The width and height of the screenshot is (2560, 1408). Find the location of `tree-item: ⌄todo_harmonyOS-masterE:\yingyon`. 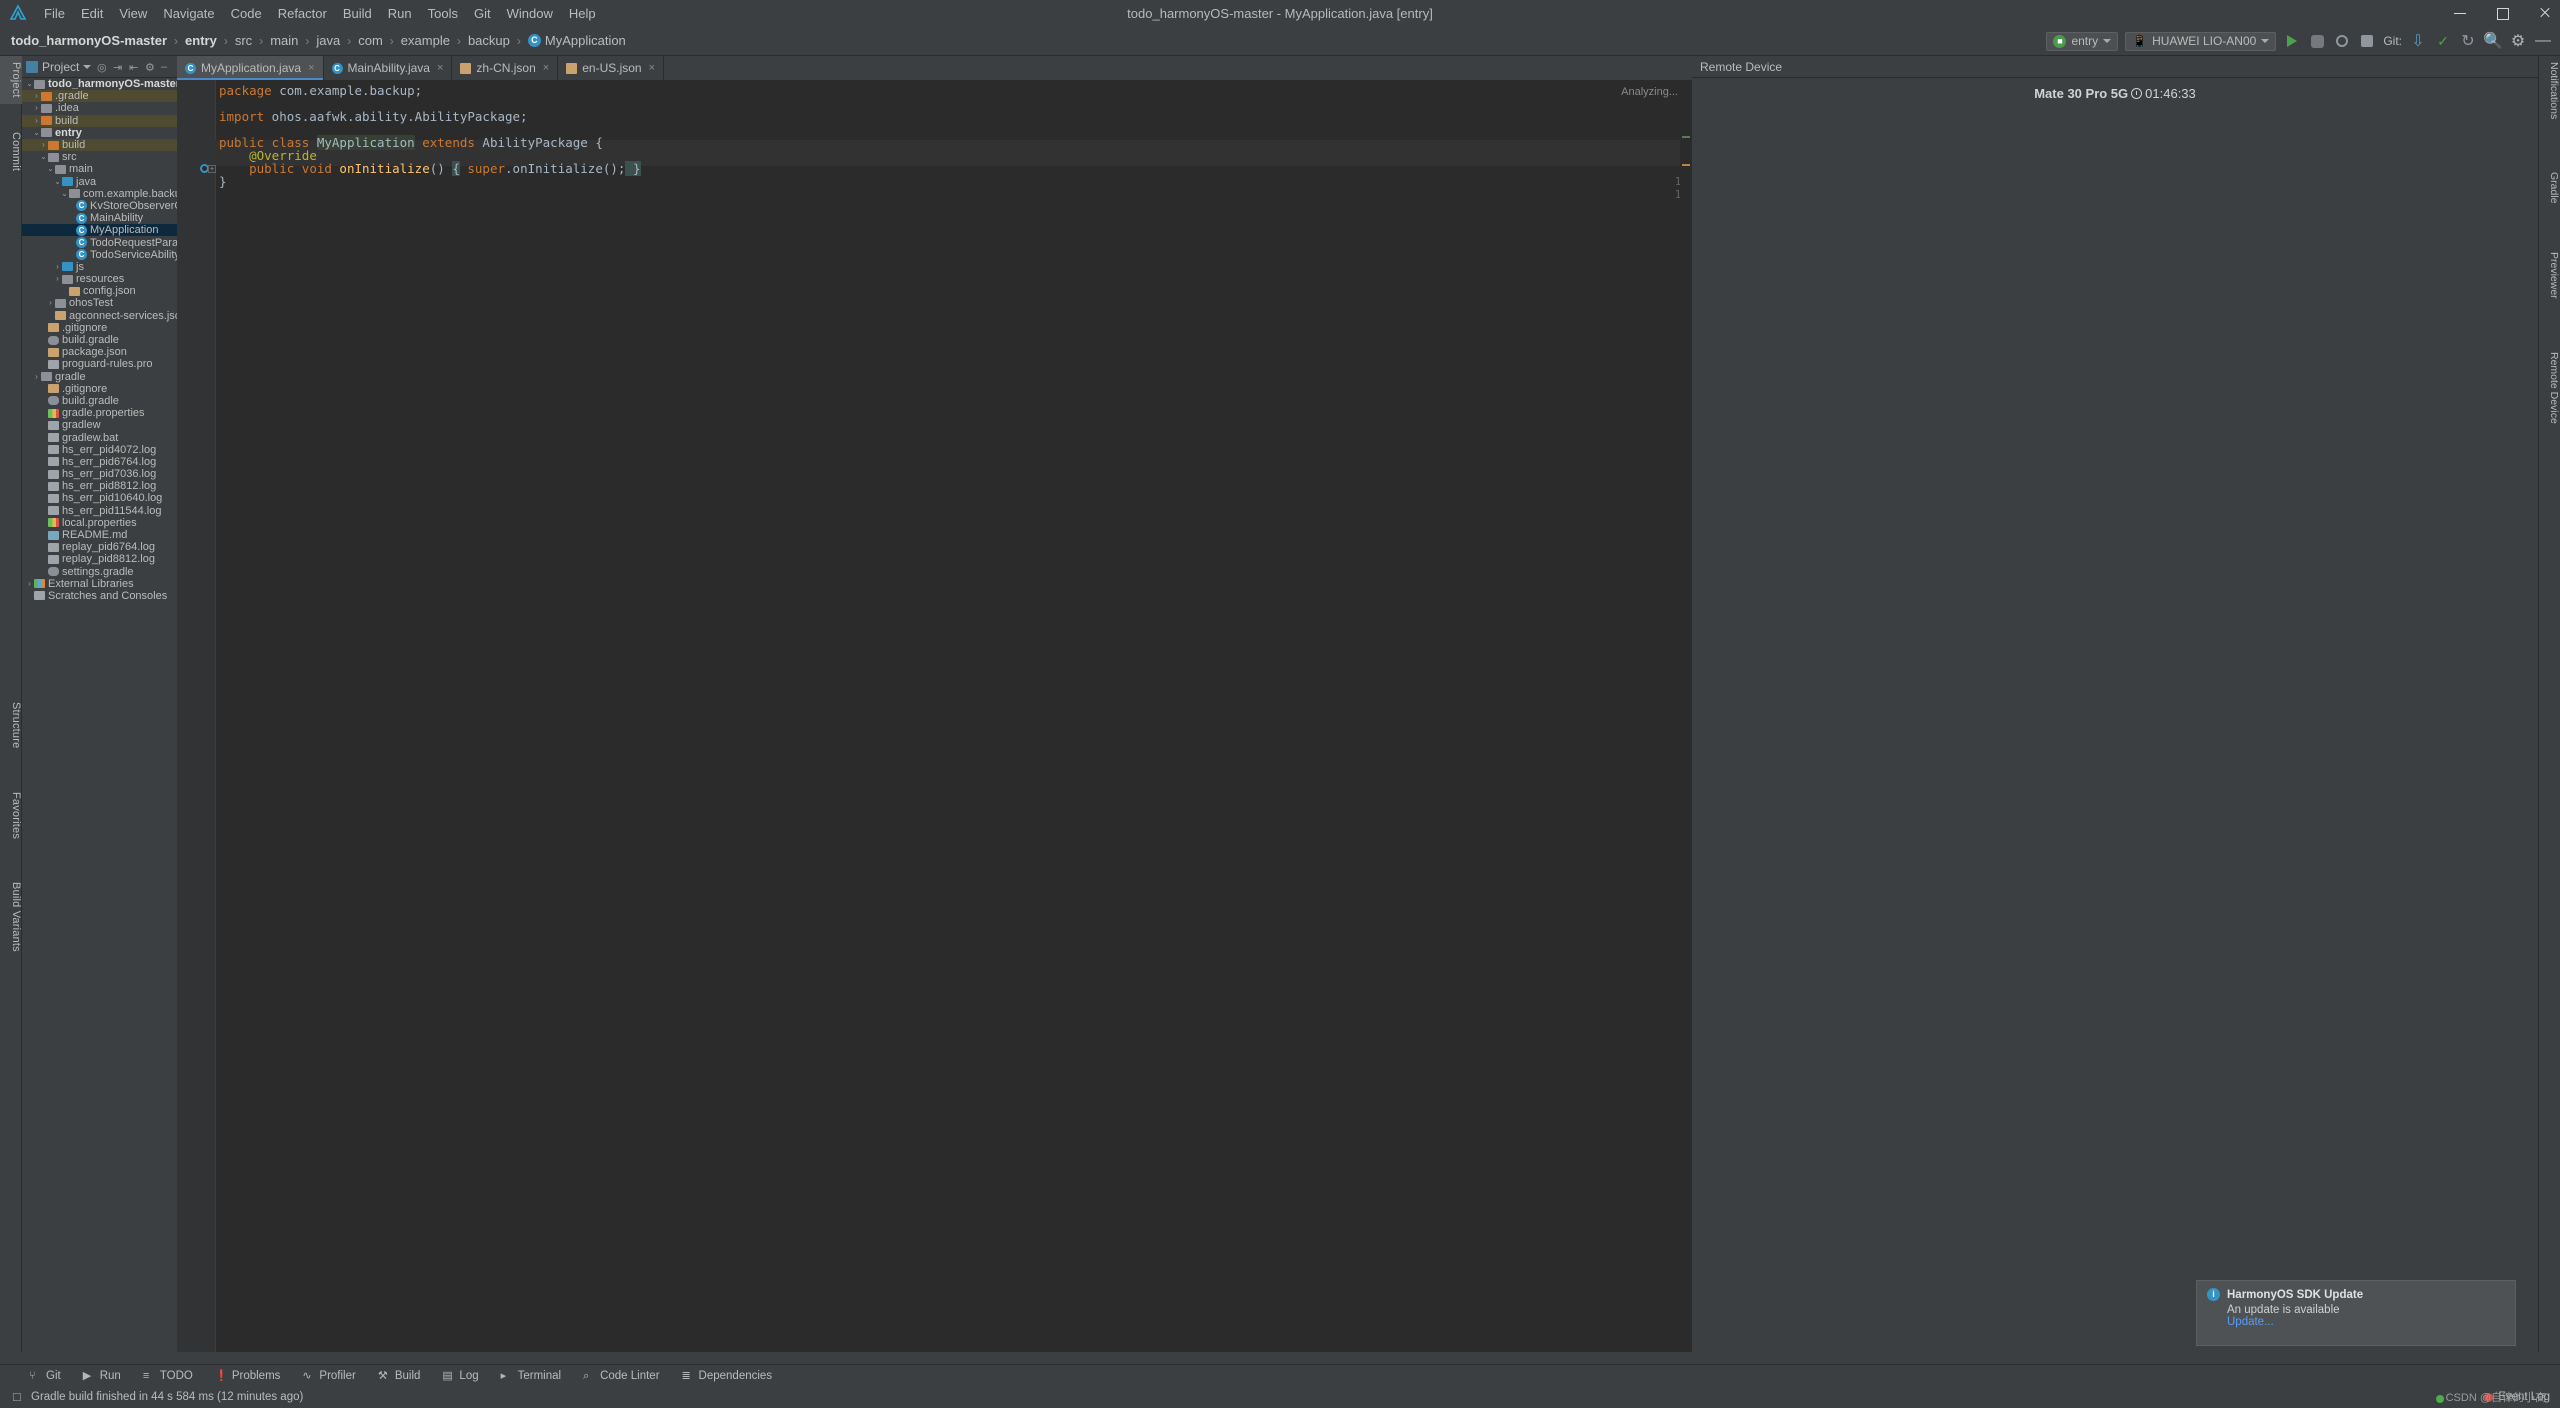

tree-item: ⌄todo_harmonyOS-masterE:\yingyon is located at coordinates (99, 84).